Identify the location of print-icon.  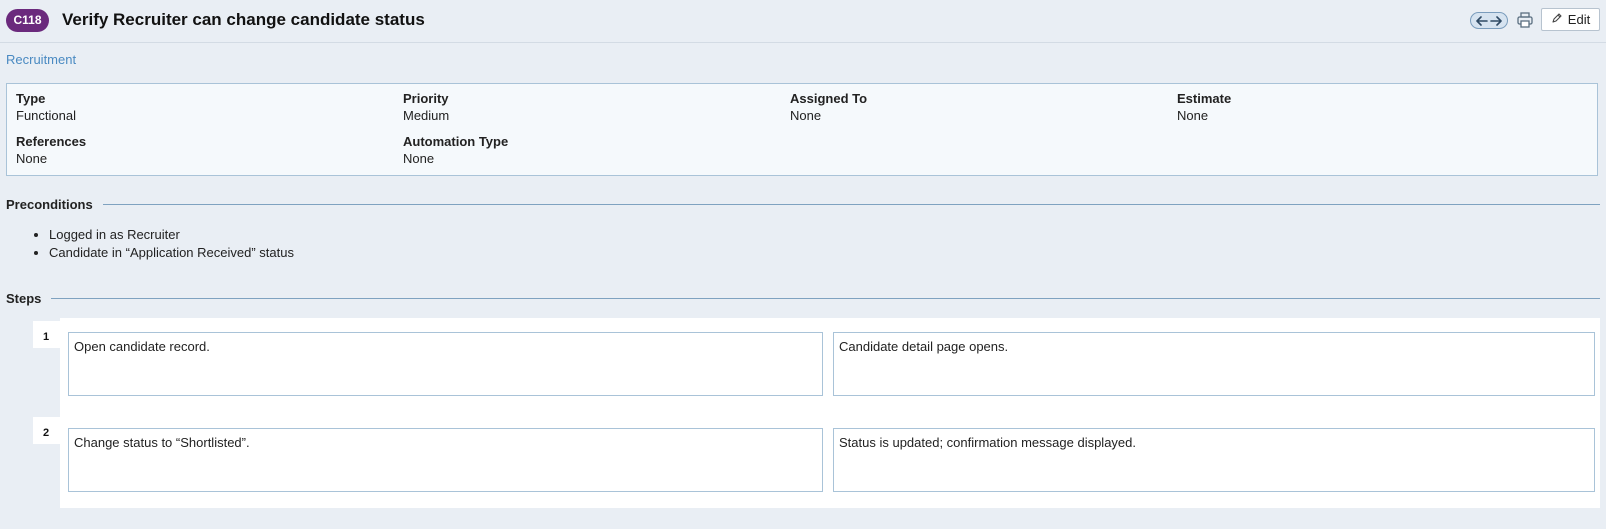
(1525, 20).